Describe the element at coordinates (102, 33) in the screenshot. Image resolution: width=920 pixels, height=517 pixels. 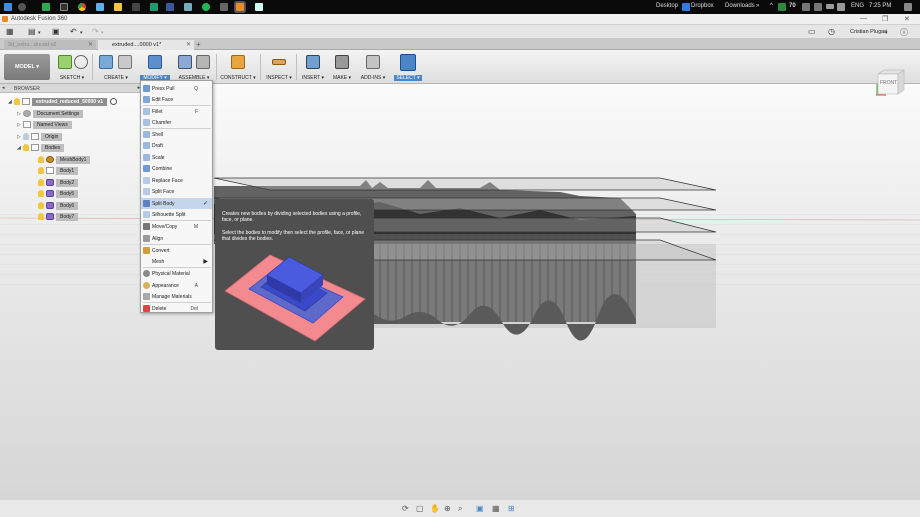
I see `redo-dropdown-icon: ▾` at that location.